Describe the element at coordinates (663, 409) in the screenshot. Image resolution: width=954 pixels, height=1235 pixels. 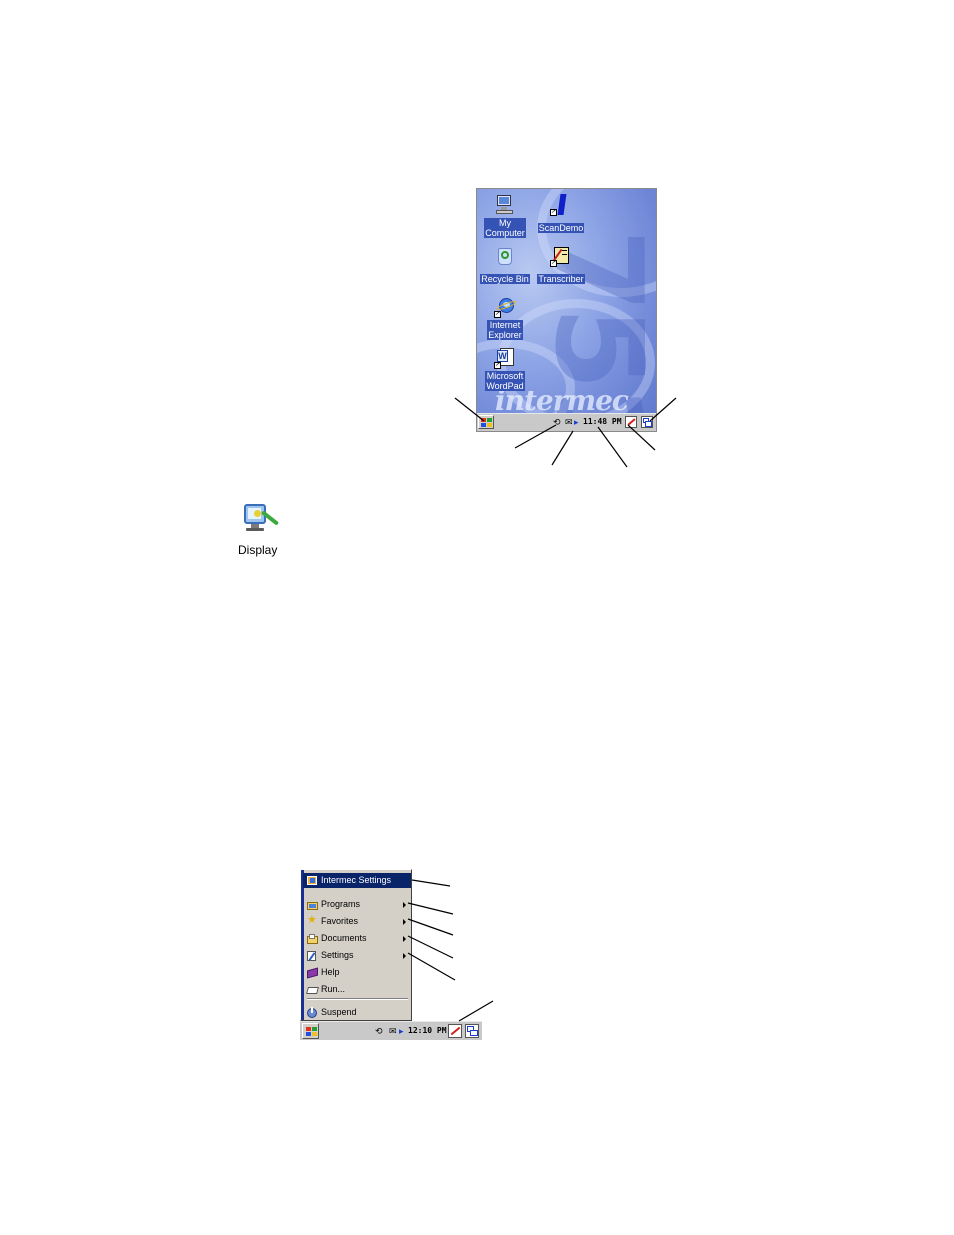
I see `callout-line-desktop-switch` at that location.